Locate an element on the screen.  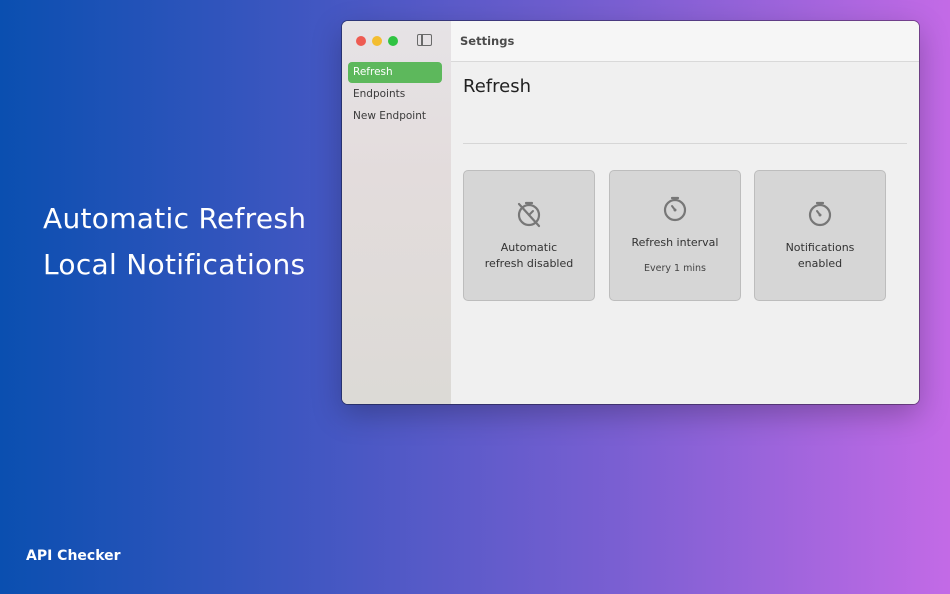
card-label-line-2: enabled is located at coordinates (820, 263).